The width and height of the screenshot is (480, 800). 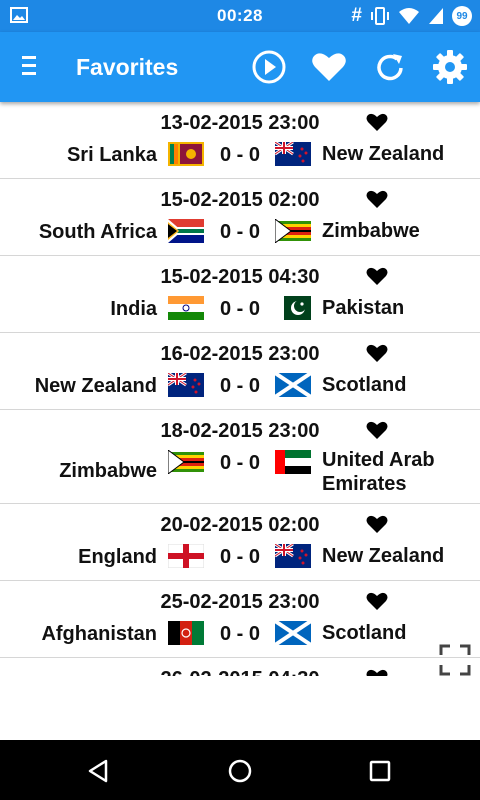 What do you see at coordinates (356, 15) in the screenshot?
I see `hash-icon: #` at bounding box center [356, 15].